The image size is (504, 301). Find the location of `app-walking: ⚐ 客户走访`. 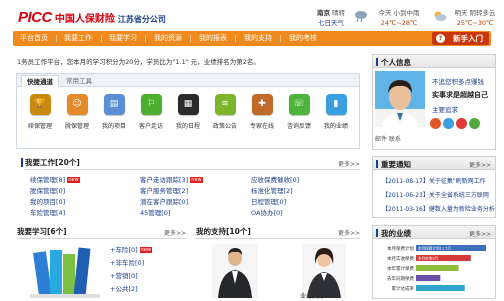

app-walking: ⚐ 客户走访 is located at coordinates (151, 112).